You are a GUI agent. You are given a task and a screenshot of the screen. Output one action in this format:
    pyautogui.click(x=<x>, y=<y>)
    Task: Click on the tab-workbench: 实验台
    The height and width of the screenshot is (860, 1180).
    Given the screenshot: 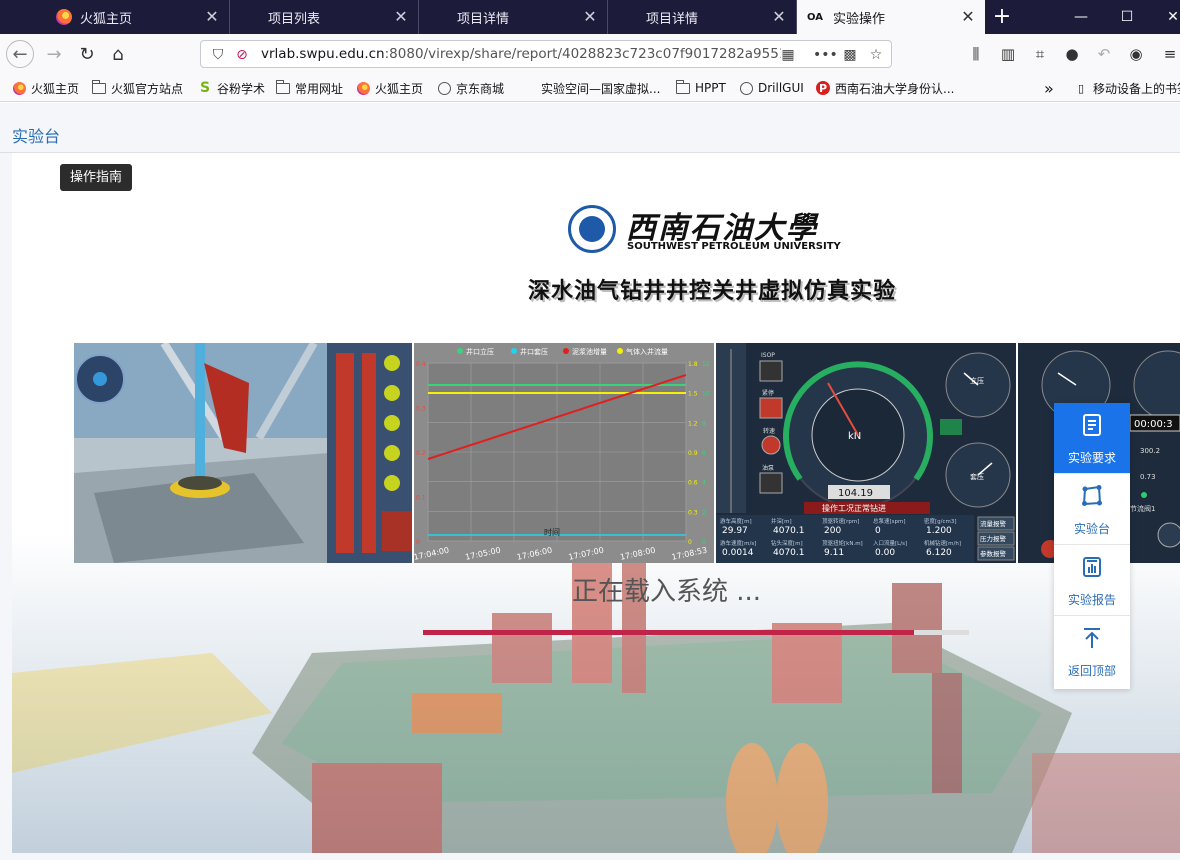 What is the action you would take?
    pyautogui.click(x=36, y=139)
    